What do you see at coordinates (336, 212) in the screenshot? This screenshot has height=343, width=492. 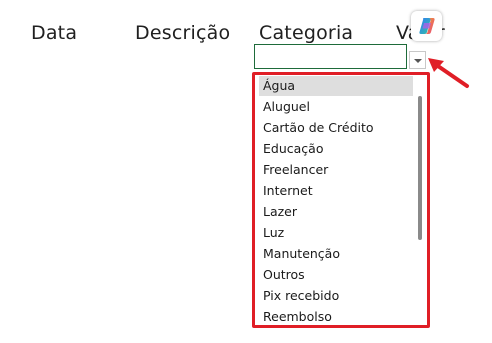 I see `dropdown-option: Lazer` at bounding box center [336, 212].